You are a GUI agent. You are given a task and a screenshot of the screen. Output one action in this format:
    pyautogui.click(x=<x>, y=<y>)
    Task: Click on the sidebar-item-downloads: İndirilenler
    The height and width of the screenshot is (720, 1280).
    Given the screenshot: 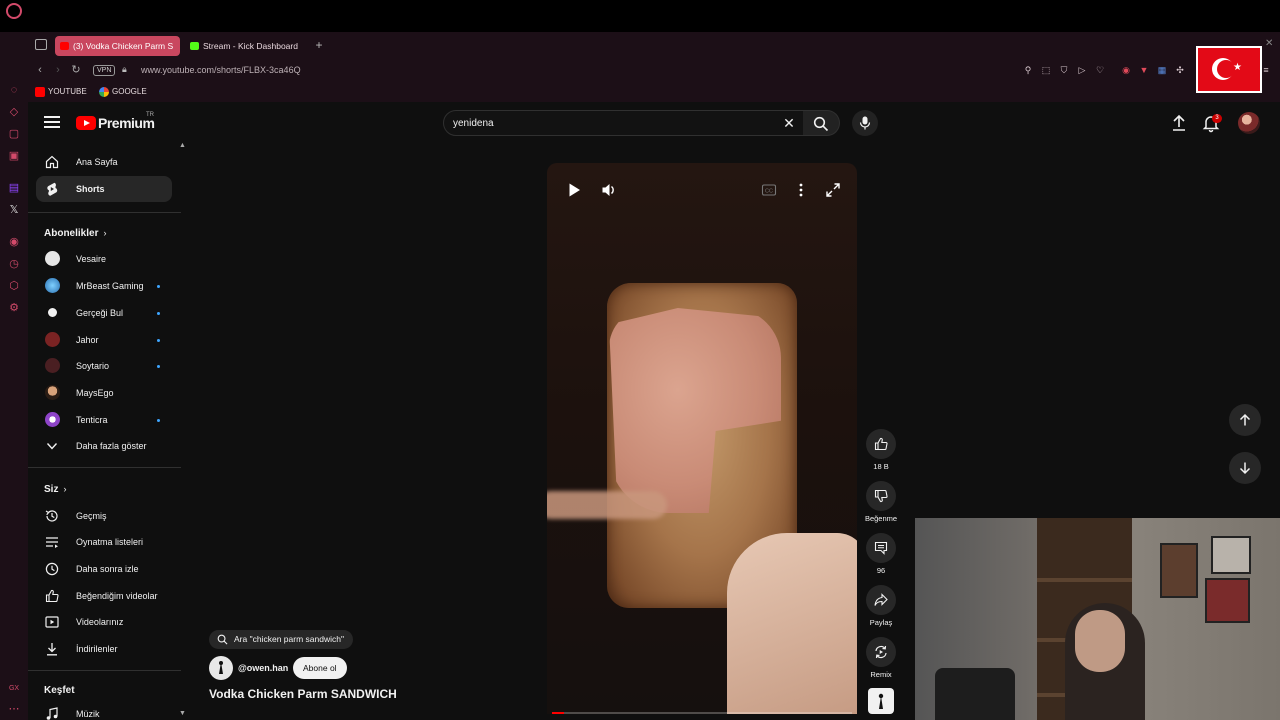 What is the action you would take?
    pyautogui.click(x=104, y=649)
    